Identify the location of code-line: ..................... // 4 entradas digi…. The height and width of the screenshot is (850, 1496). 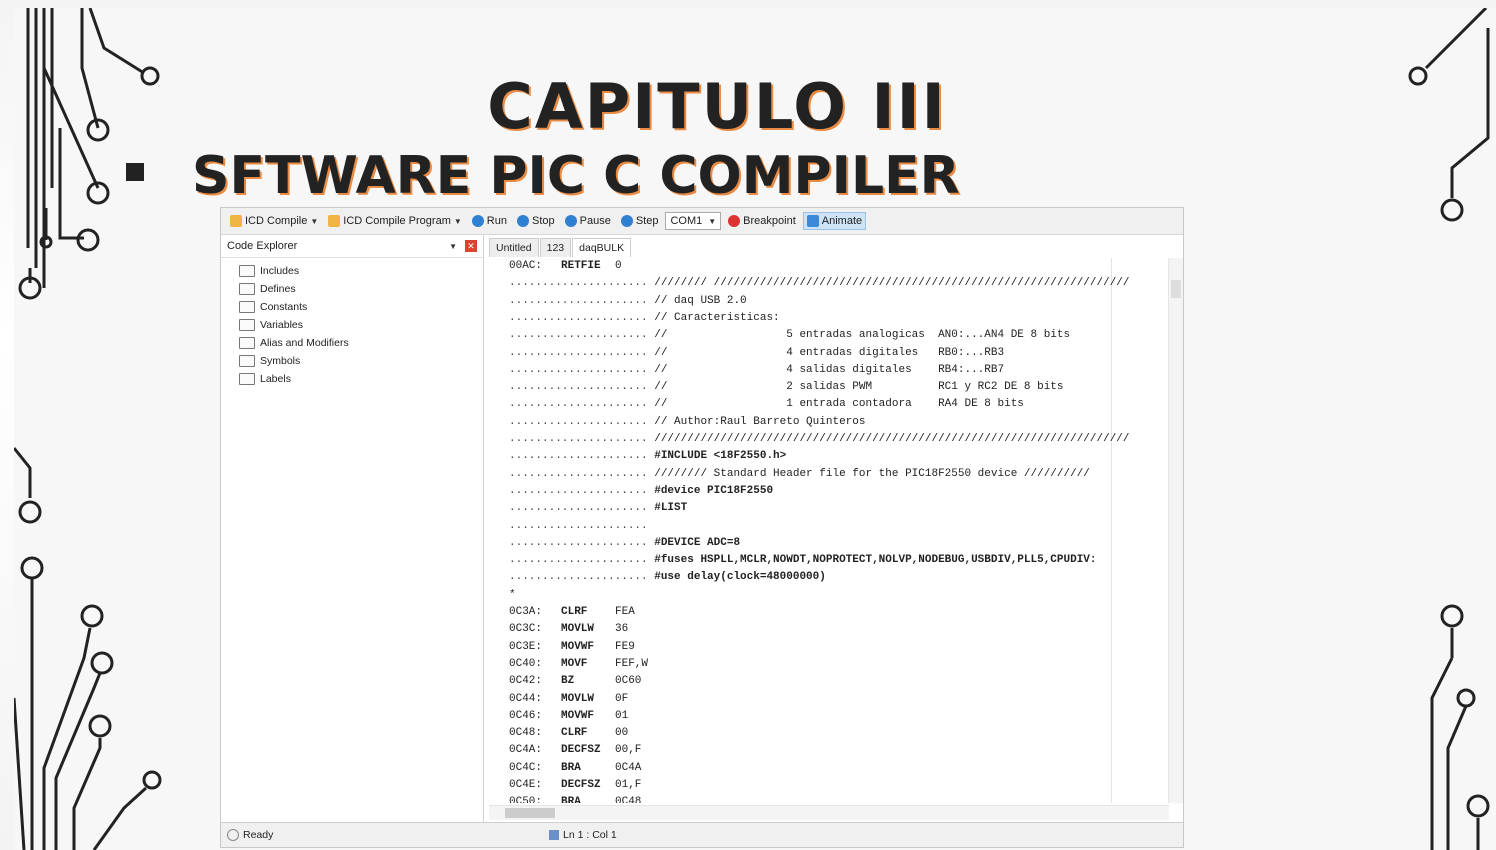
(756, 353).